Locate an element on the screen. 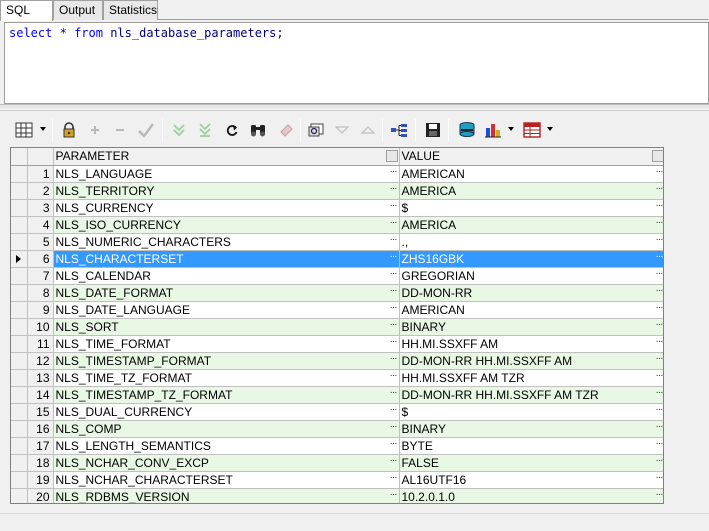 The width and height of the screenshot is (709, 531). table-row: 17 NLS_LENGTH_SEMANTICS ··· BYTE ··· is located at coordinates (337, 446).